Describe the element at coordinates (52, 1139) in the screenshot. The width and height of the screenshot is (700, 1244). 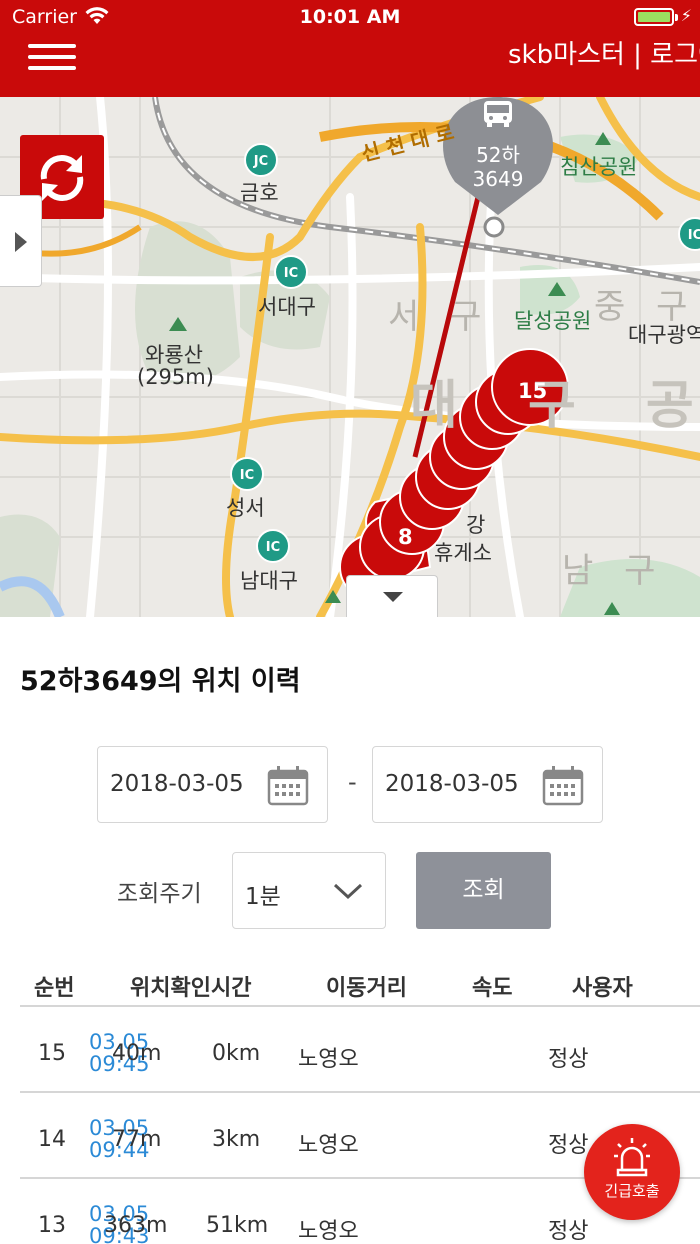
I see `cell-seq: 14` at that location.